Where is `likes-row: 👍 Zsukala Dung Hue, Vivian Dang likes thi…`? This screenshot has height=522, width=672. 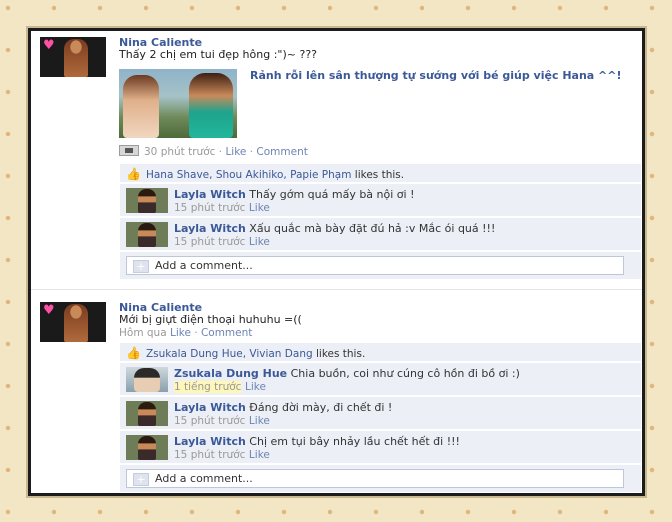 likes-row: 👍 Zsukala Dung Hue, Vivian Dang likes thi… is located at coordinates (380, 352).